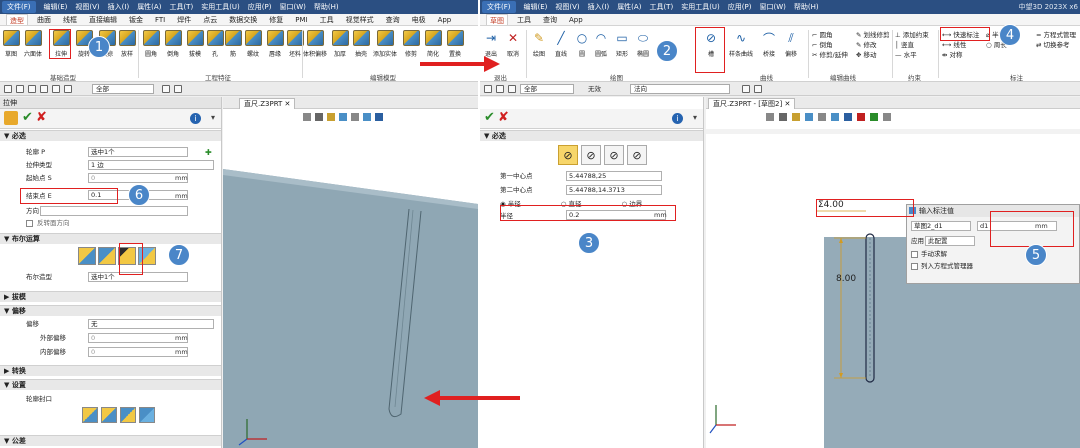 The height and width of the screenshot is (448, 1080). Describe the element at coordinates (599, 7) in the screenshot. I see `menu-item: 插入(I)` at that location.